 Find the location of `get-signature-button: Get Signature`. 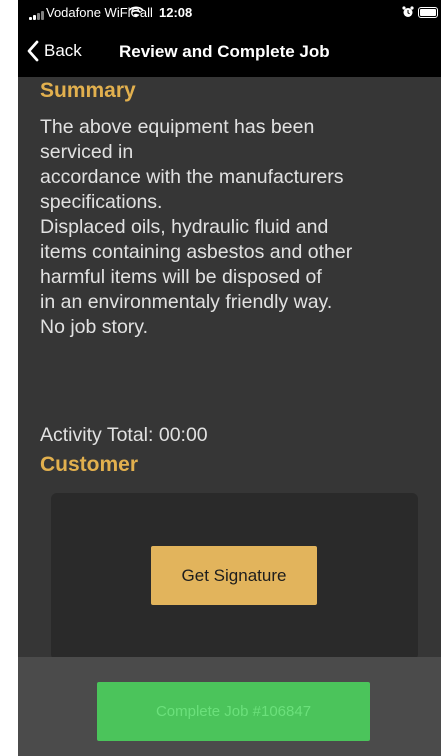

get-signature-button: Get Signature is located at coordinates (234, 575).